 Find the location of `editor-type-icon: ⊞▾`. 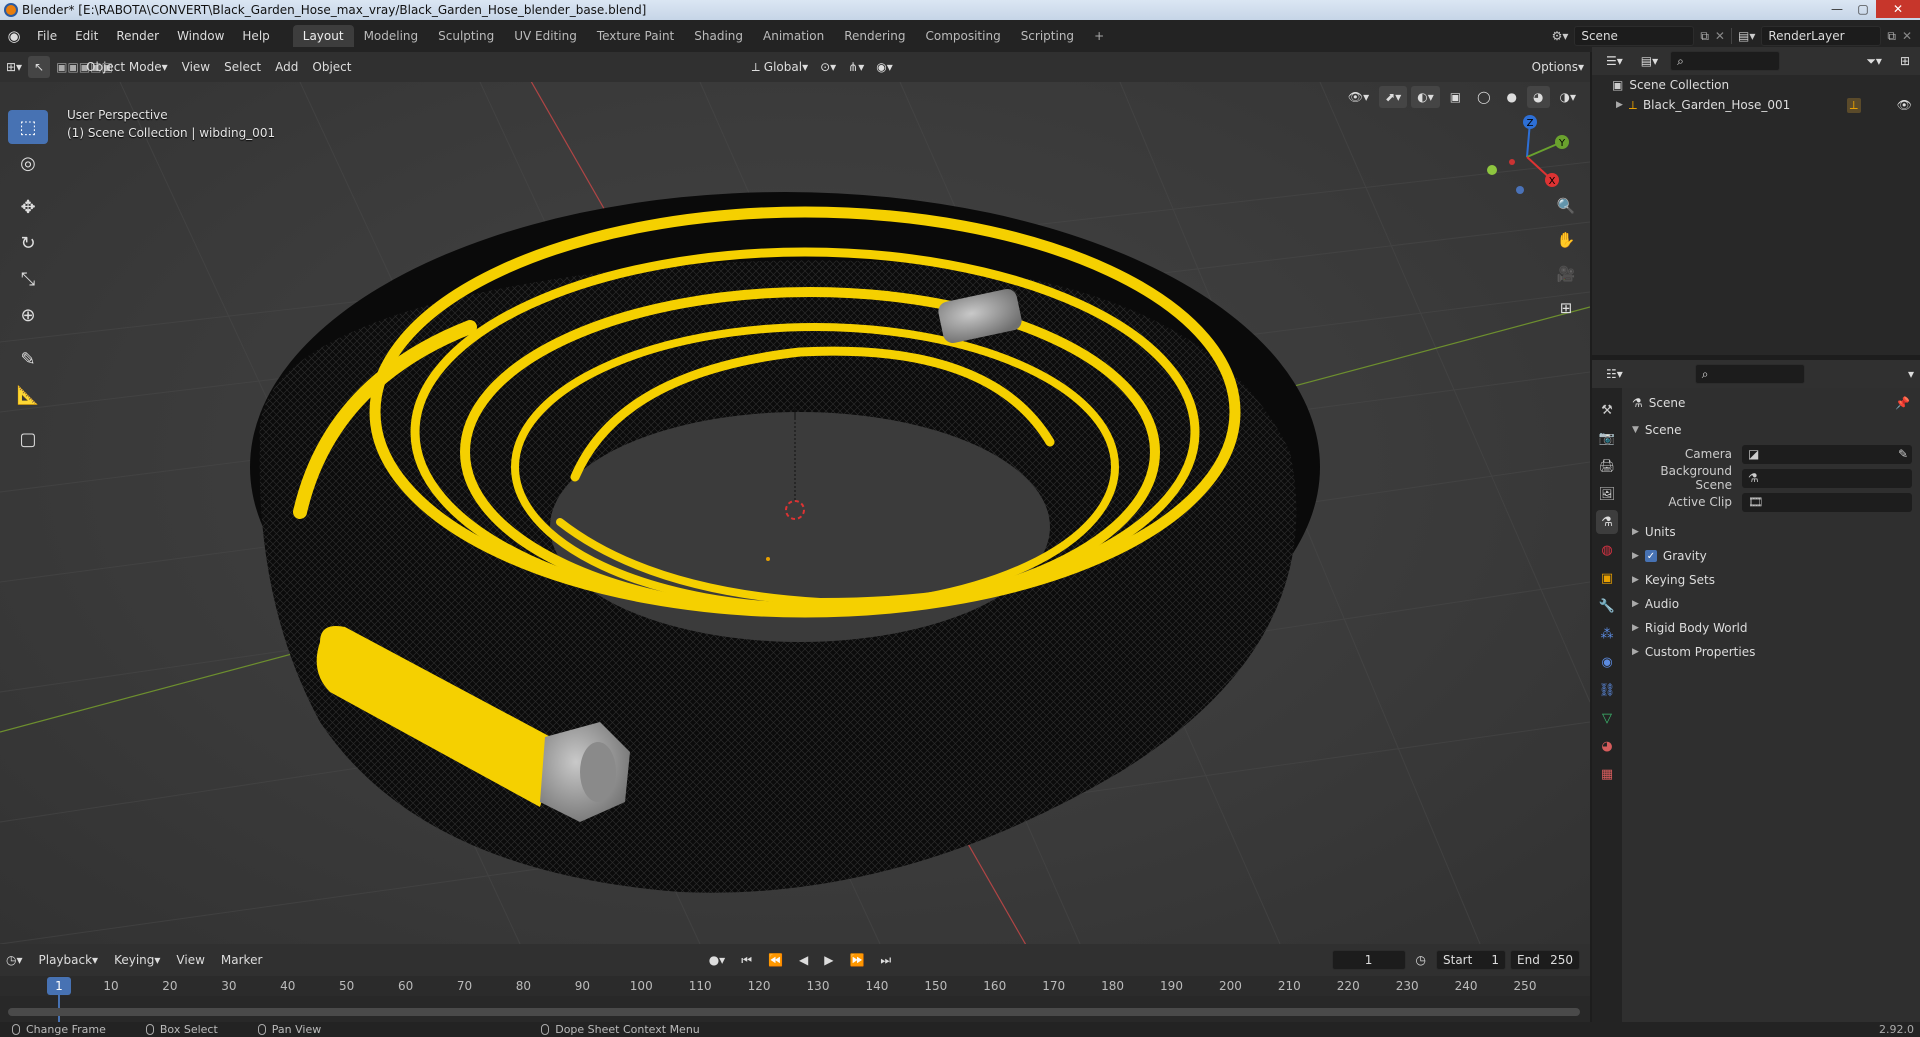

editor-type-icon: ⊞▾ is located at coordinates (14, 67).